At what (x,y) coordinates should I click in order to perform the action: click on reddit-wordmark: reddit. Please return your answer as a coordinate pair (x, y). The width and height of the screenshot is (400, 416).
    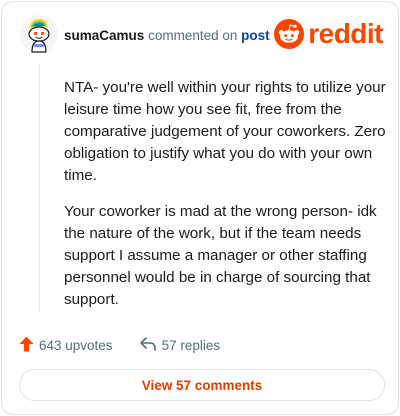
    Looking at the image, I should click on (345, 33).